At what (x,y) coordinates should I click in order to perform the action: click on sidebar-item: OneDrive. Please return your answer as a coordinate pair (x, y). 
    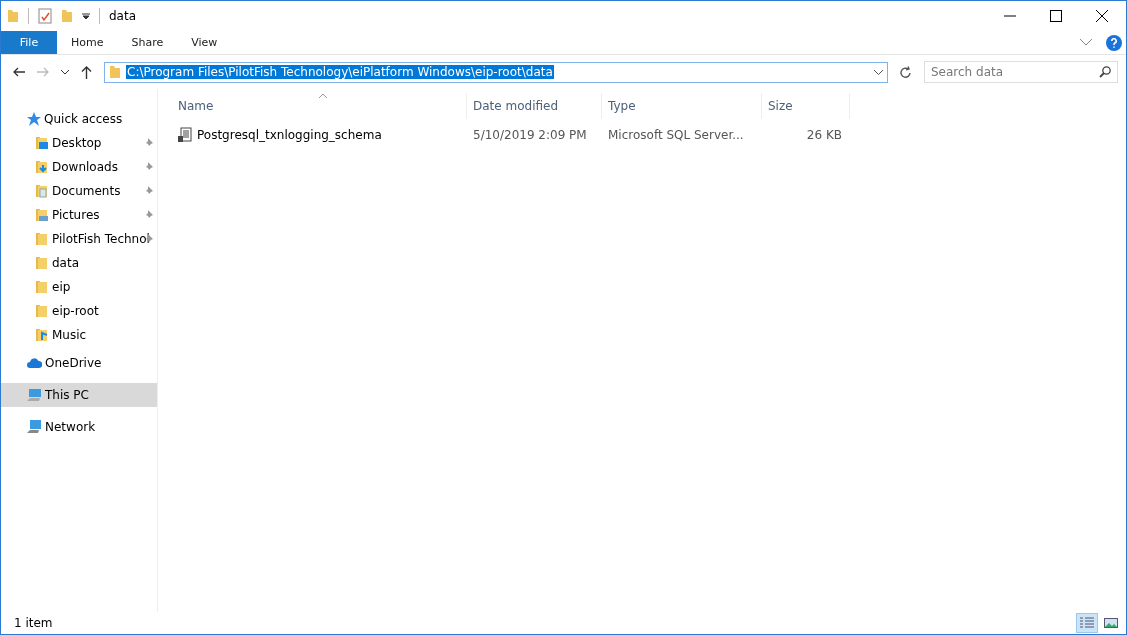
    Looking at the image, I should click on (79, 363).